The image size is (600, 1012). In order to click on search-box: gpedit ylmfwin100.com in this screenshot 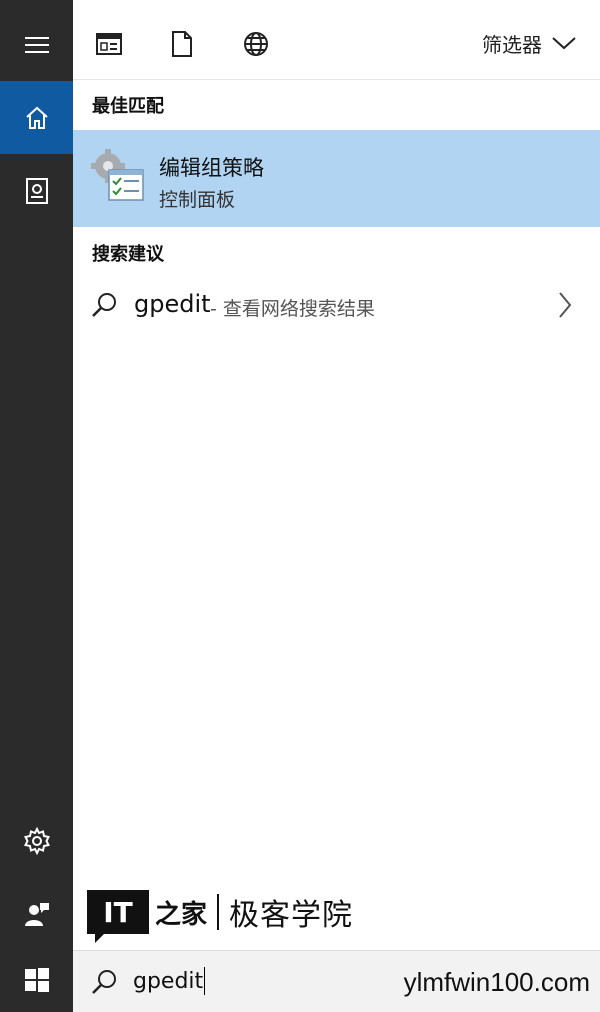, I will do `click(336, 981)`.